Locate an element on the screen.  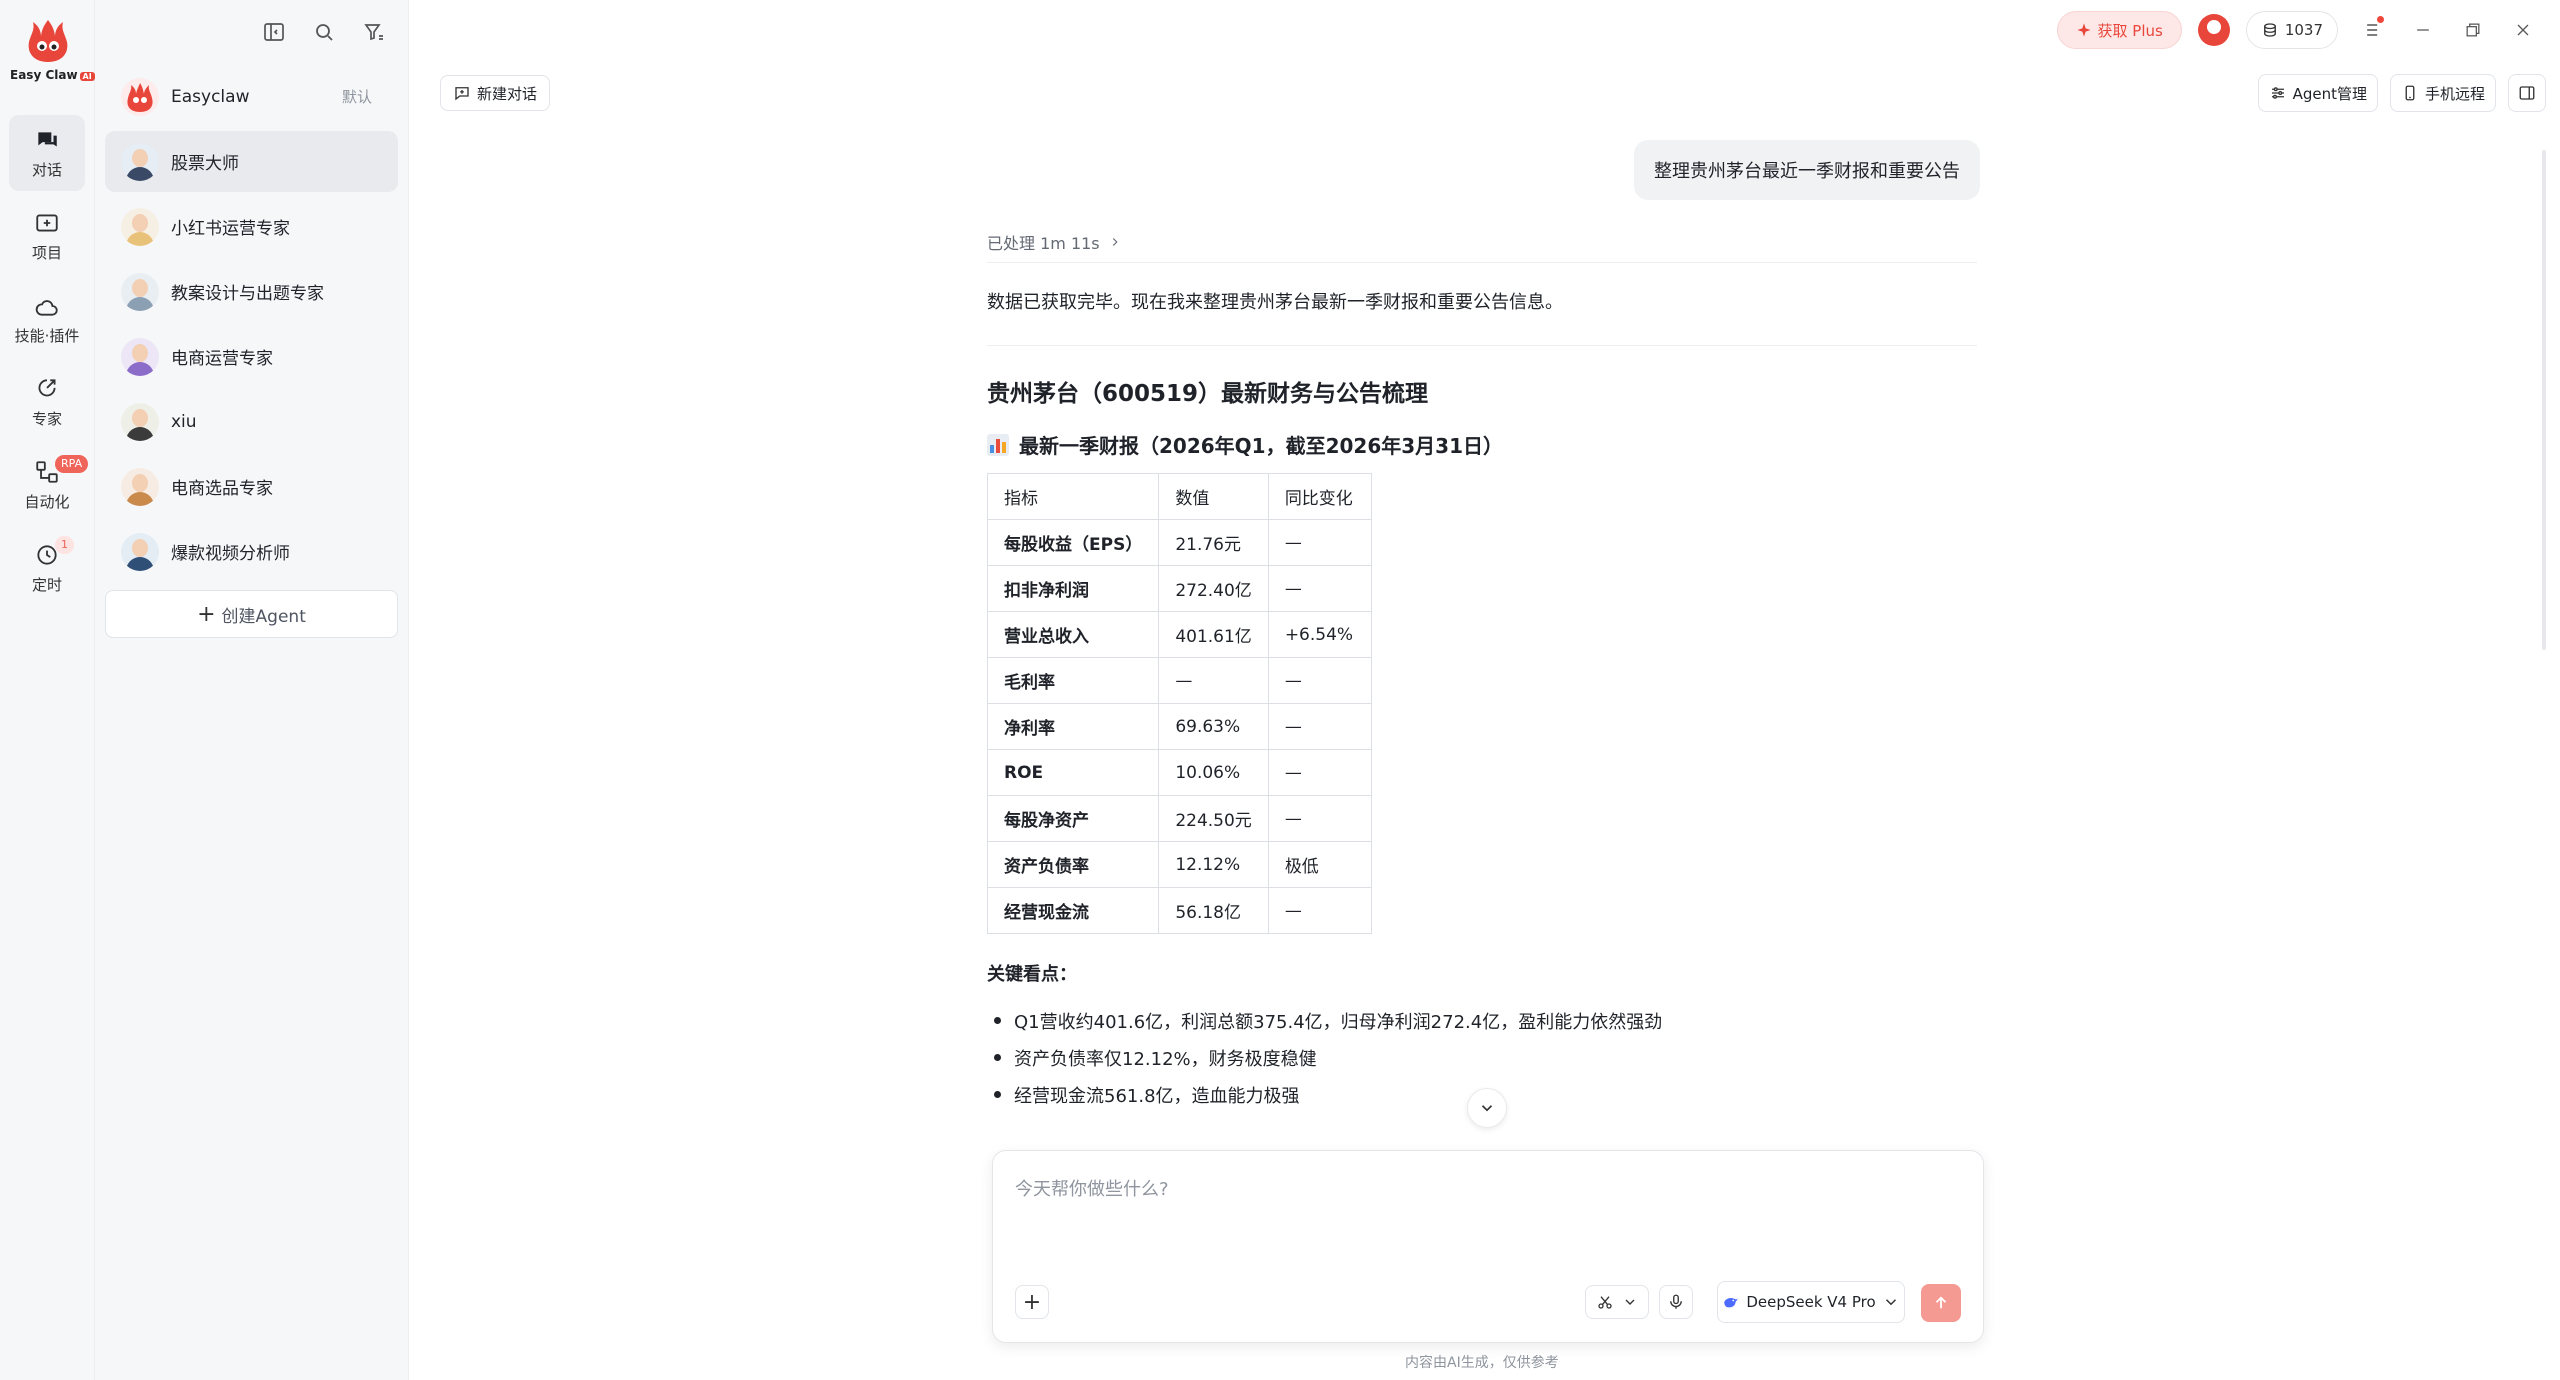
metric-cell: 净利率 is located at coordinates (1073, 726).